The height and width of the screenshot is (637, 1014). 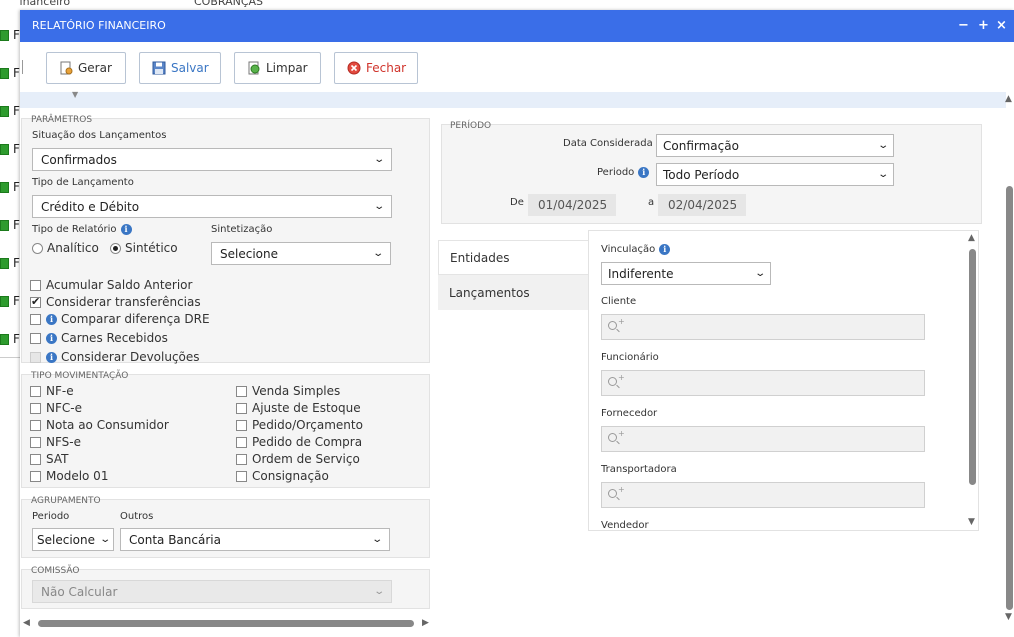 I want to click on consignacao-checkbox: Consignação, so click(x=282, y=476).